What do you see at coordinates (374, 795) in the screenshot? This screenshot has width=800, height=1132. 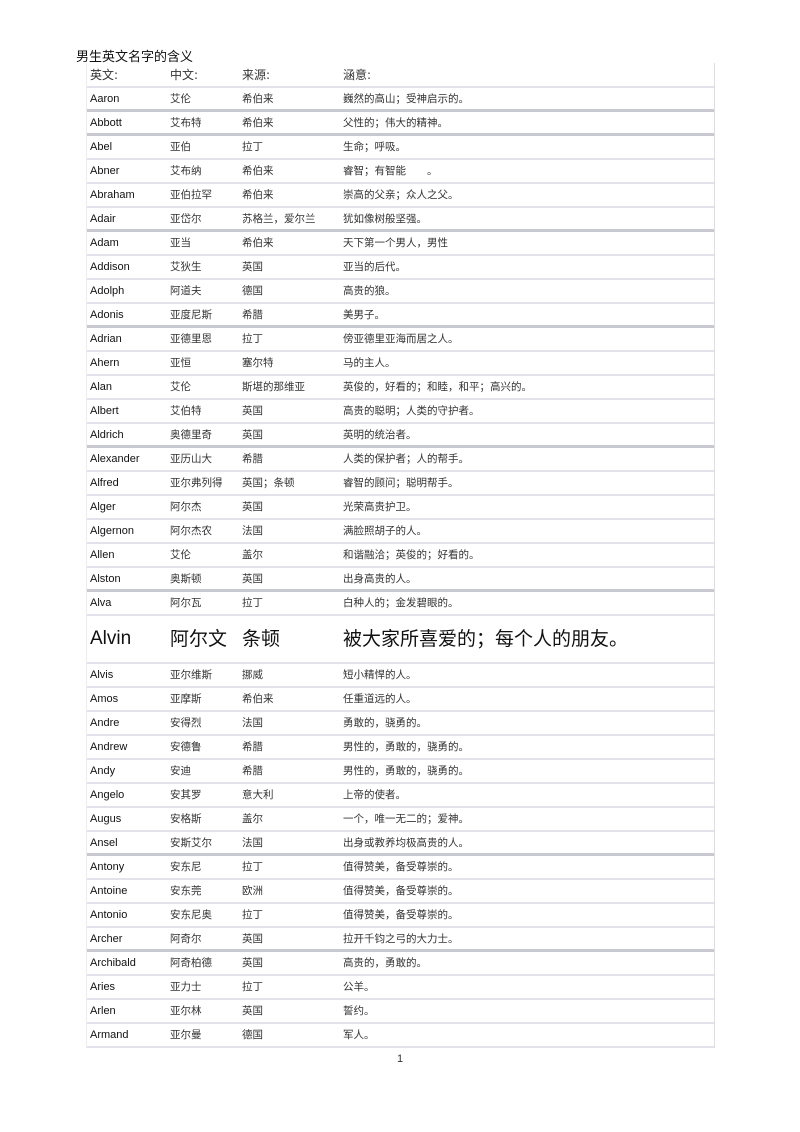 I see `cell-meaning: 上帝的使者。` at bounding box center [374, 795].